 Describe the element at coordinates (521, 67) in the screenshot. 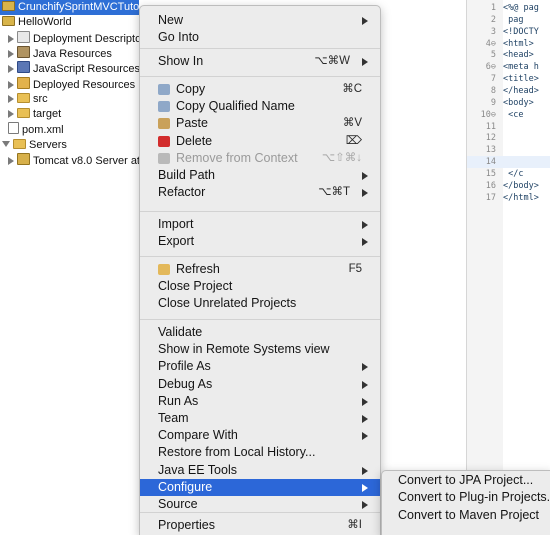

I see `code-text: <meta h` at that location.